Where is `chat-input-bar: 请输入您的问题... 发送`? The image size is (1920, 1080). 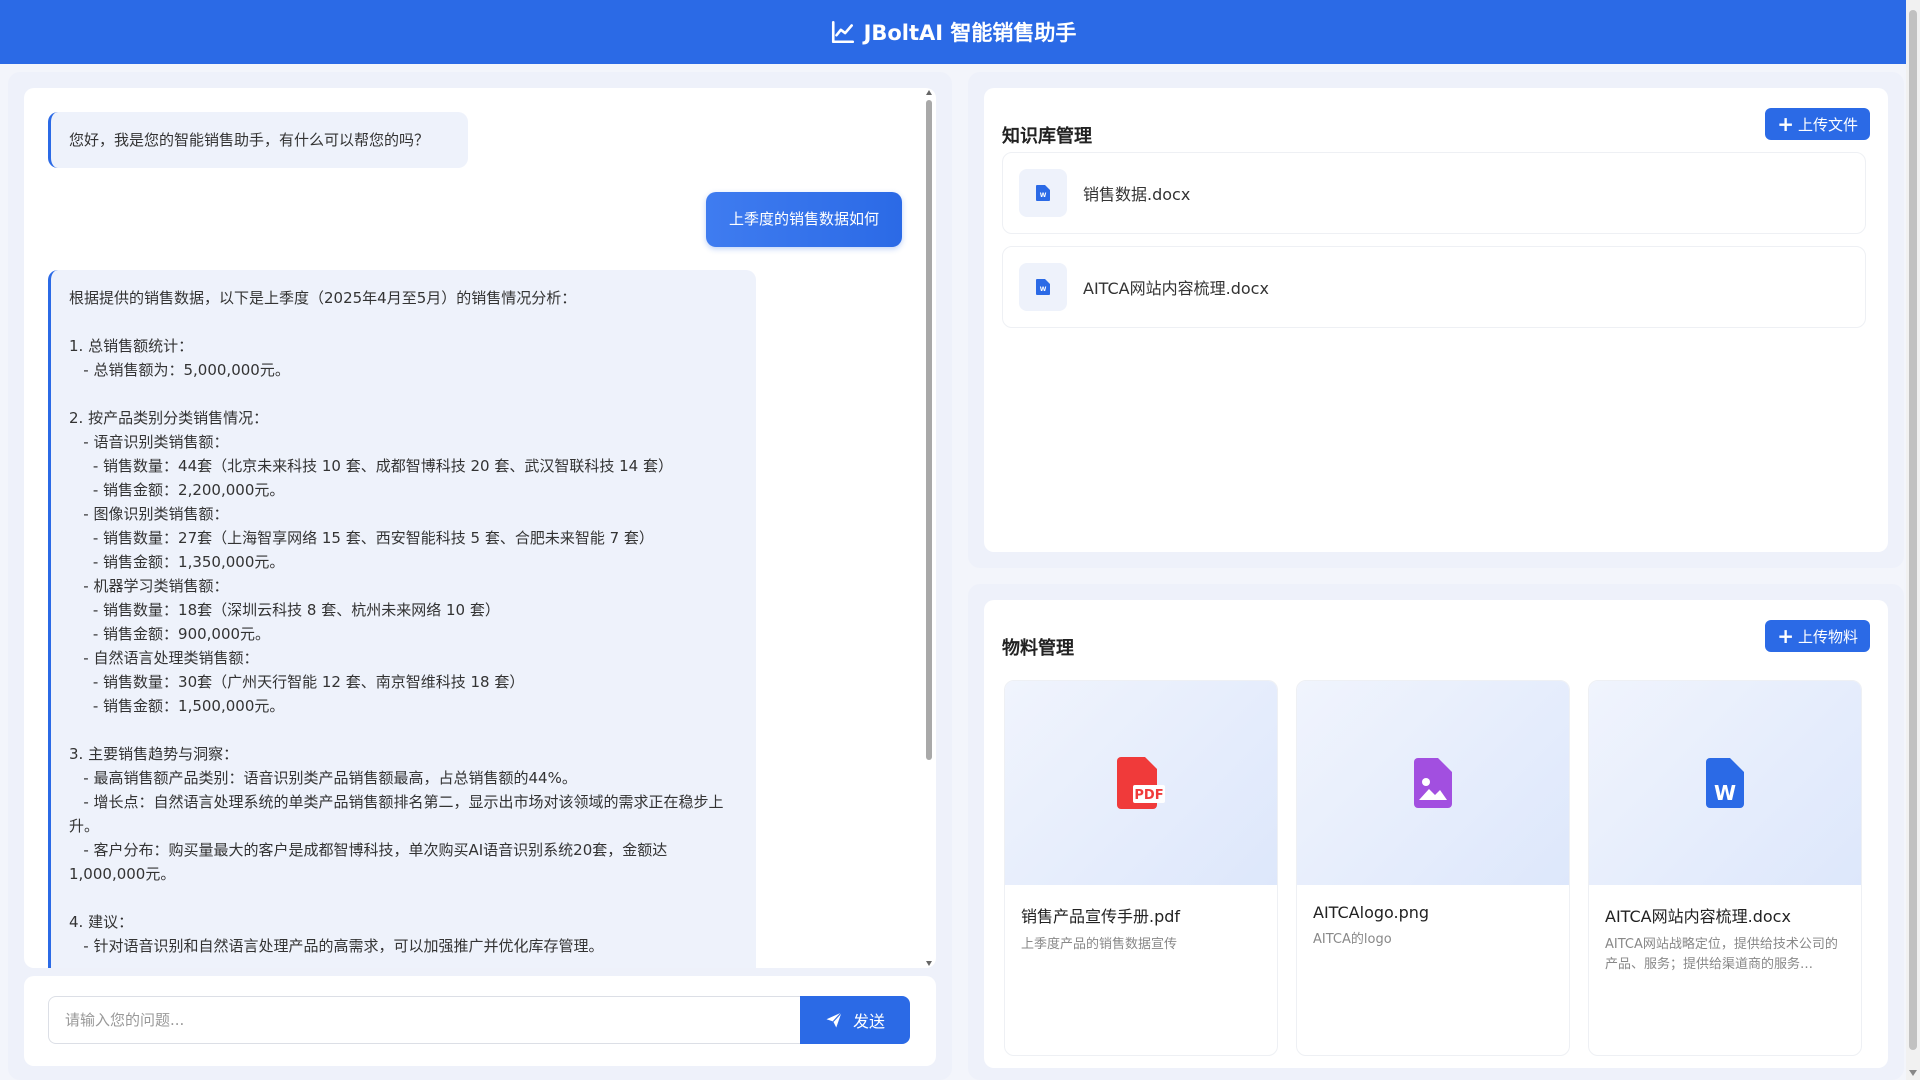 chat-input-bar: 请输入您的问题... 发送 is located at coordinates (480, 1021).